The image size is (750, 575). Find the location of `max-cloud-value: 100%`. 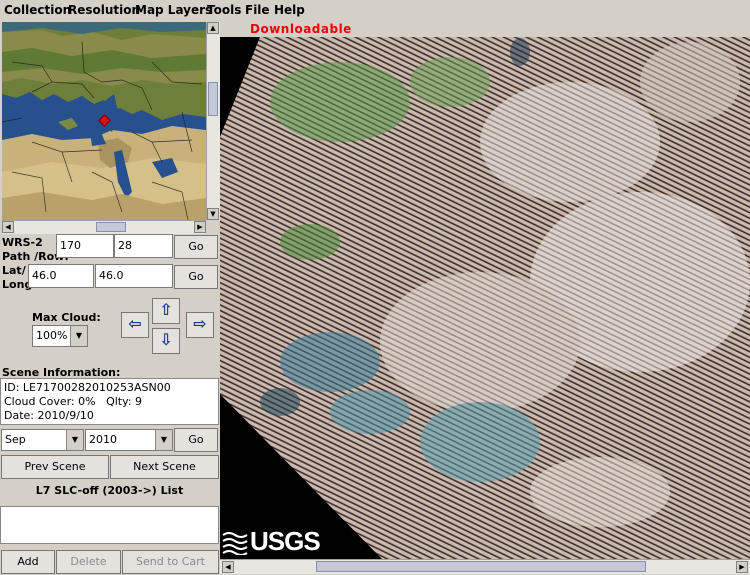

max-cloud-value: 100% is located at coordinates (52, 335).